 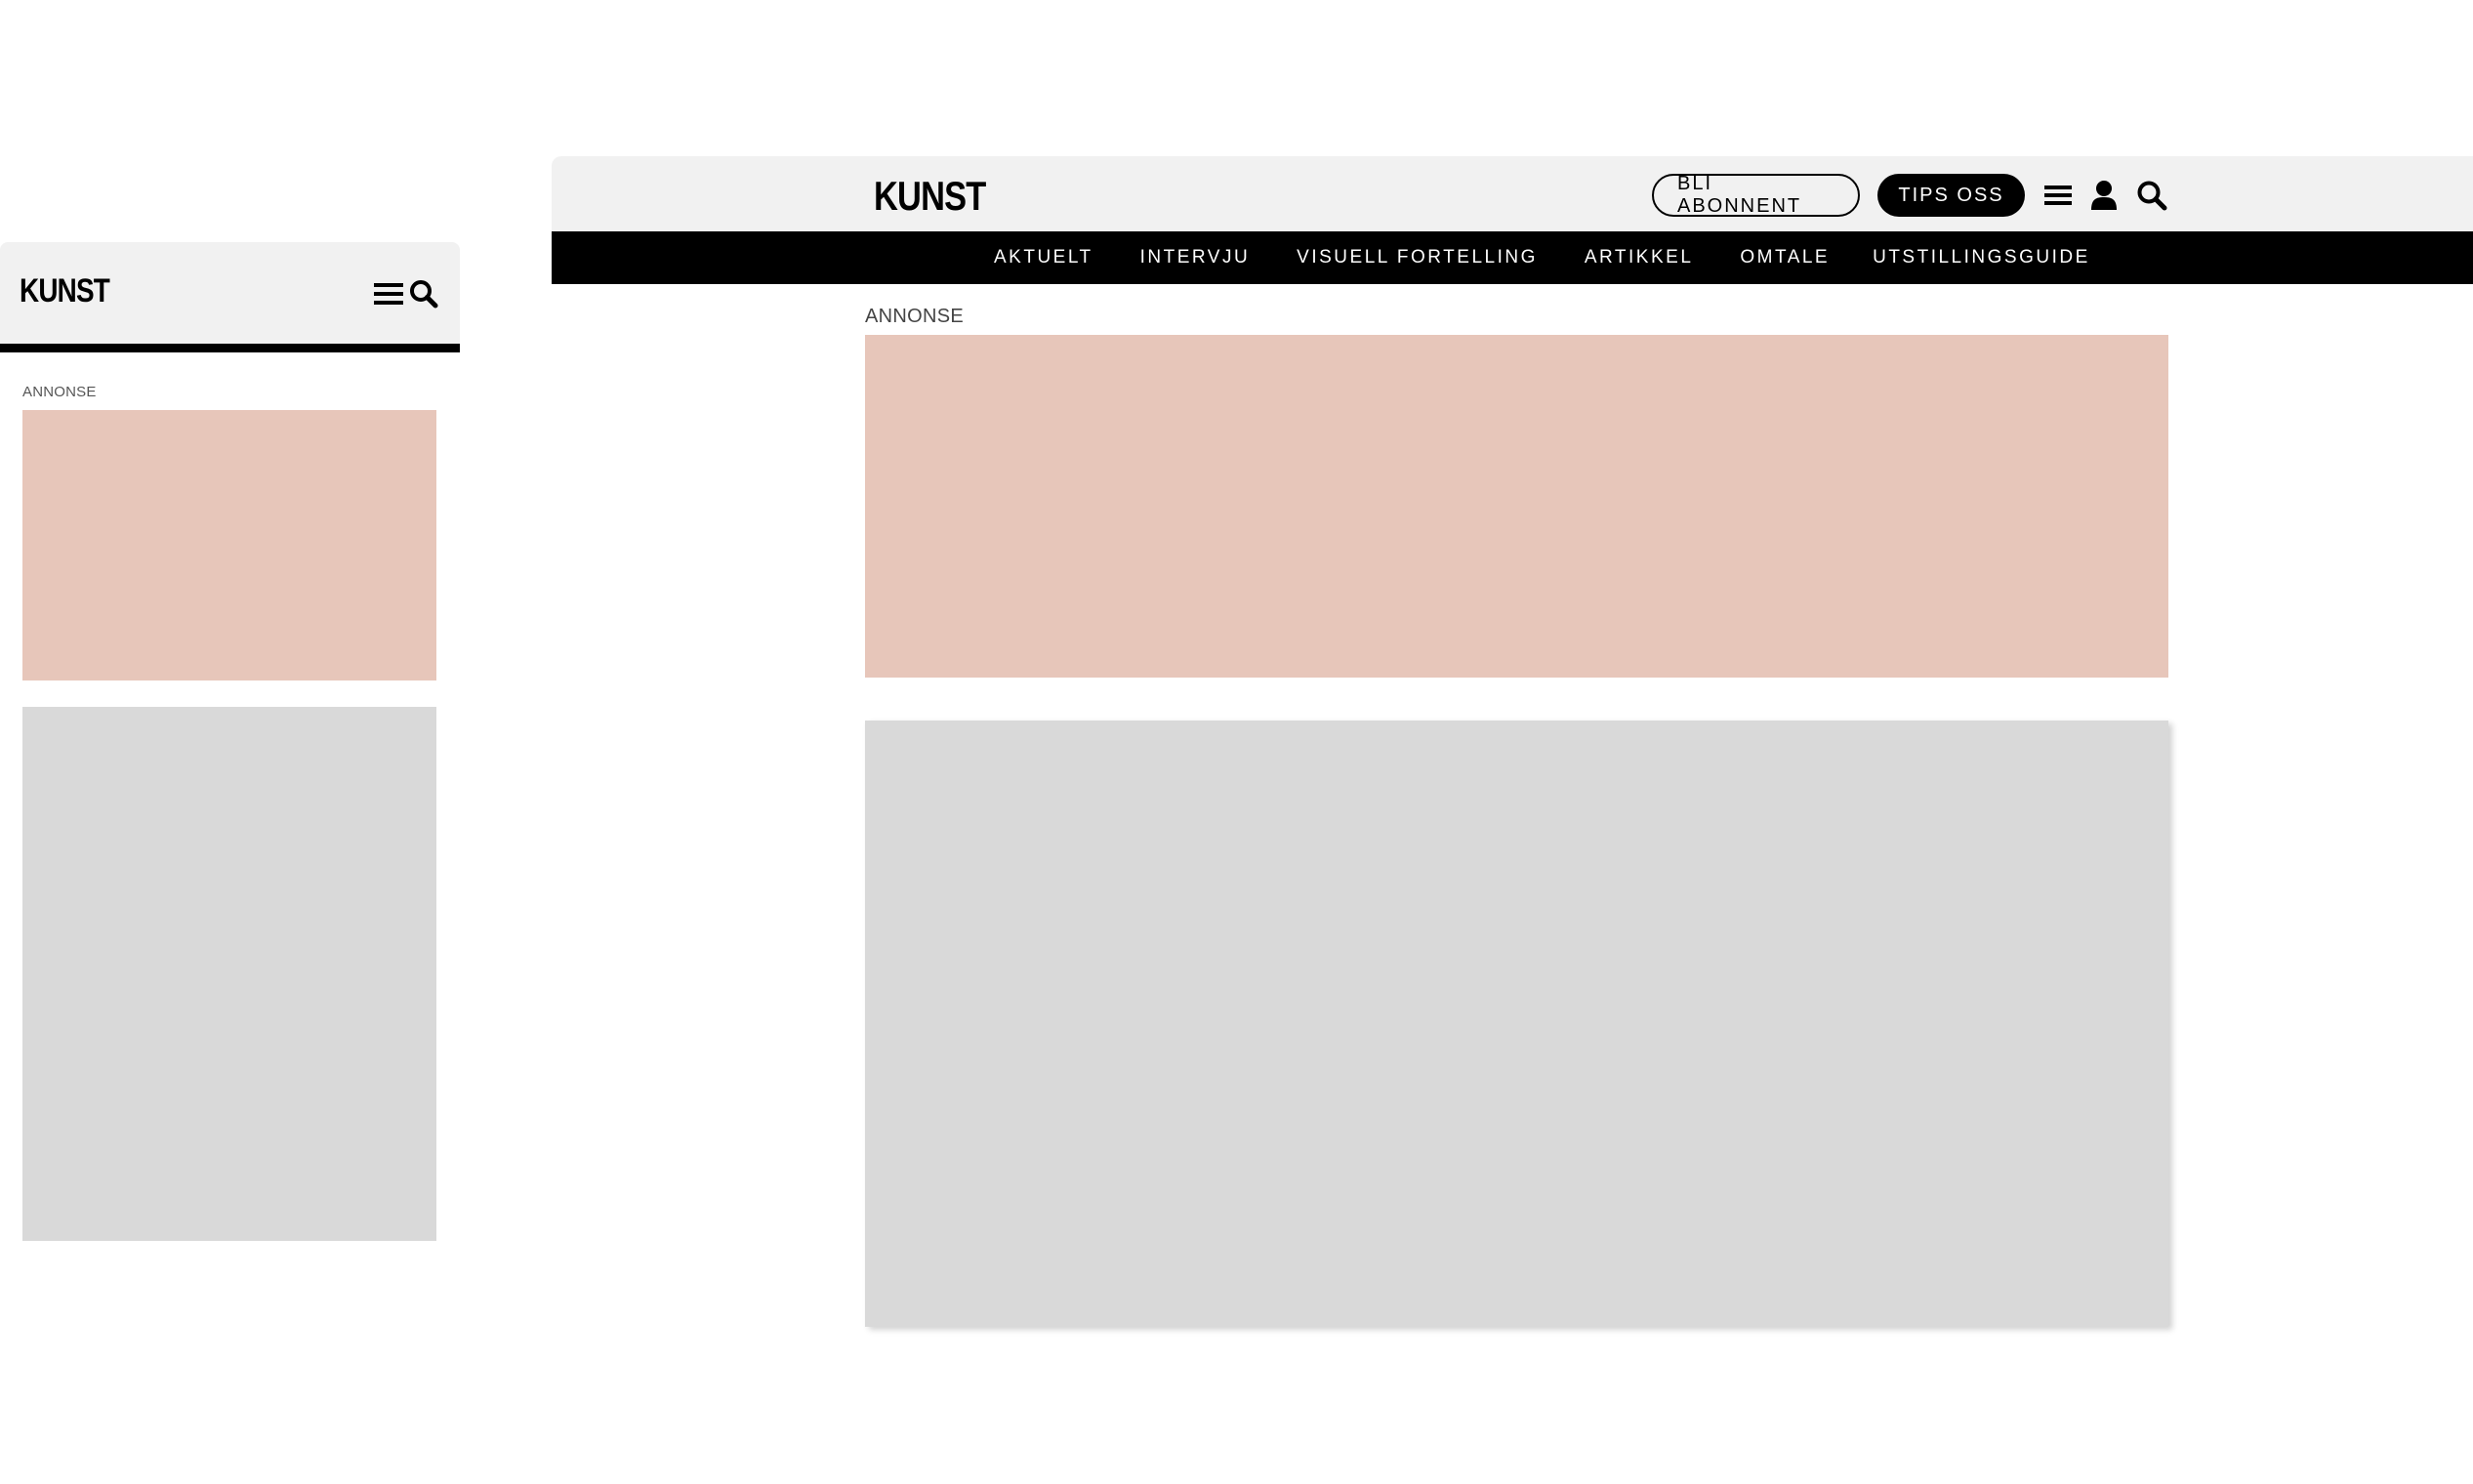 I want to click on tips-button: TIPS OSS, so click(x=1951, y=196).